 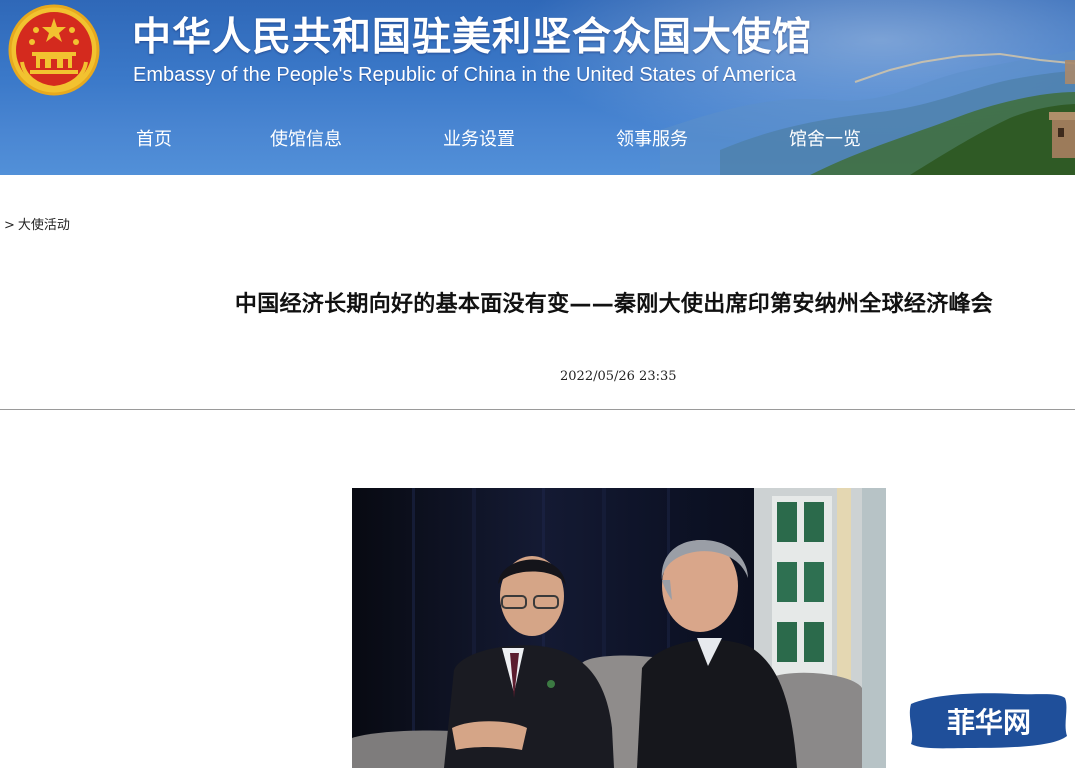 I want to click on breadcrumb: > 大使活动, so click(x=37, y=223).